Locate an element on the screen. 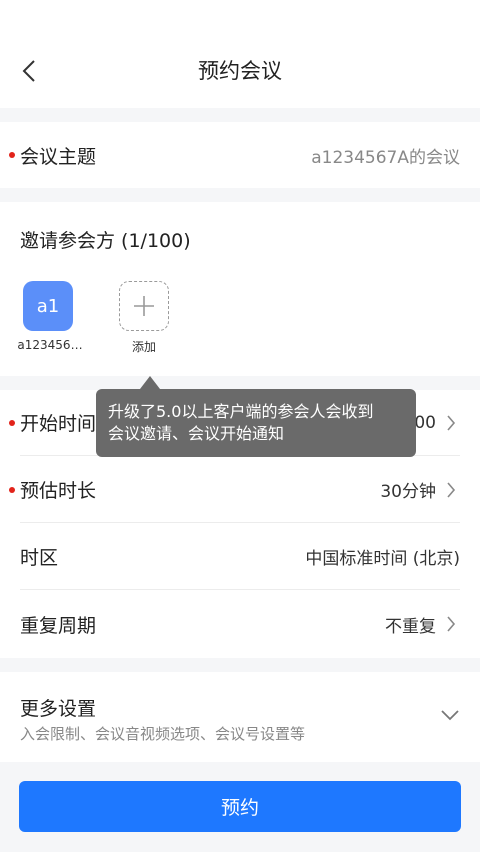 Image resolution: width=480 pixels, height=852 pixels. add-participant-label: 添加 is located at coordinates (143, 347).